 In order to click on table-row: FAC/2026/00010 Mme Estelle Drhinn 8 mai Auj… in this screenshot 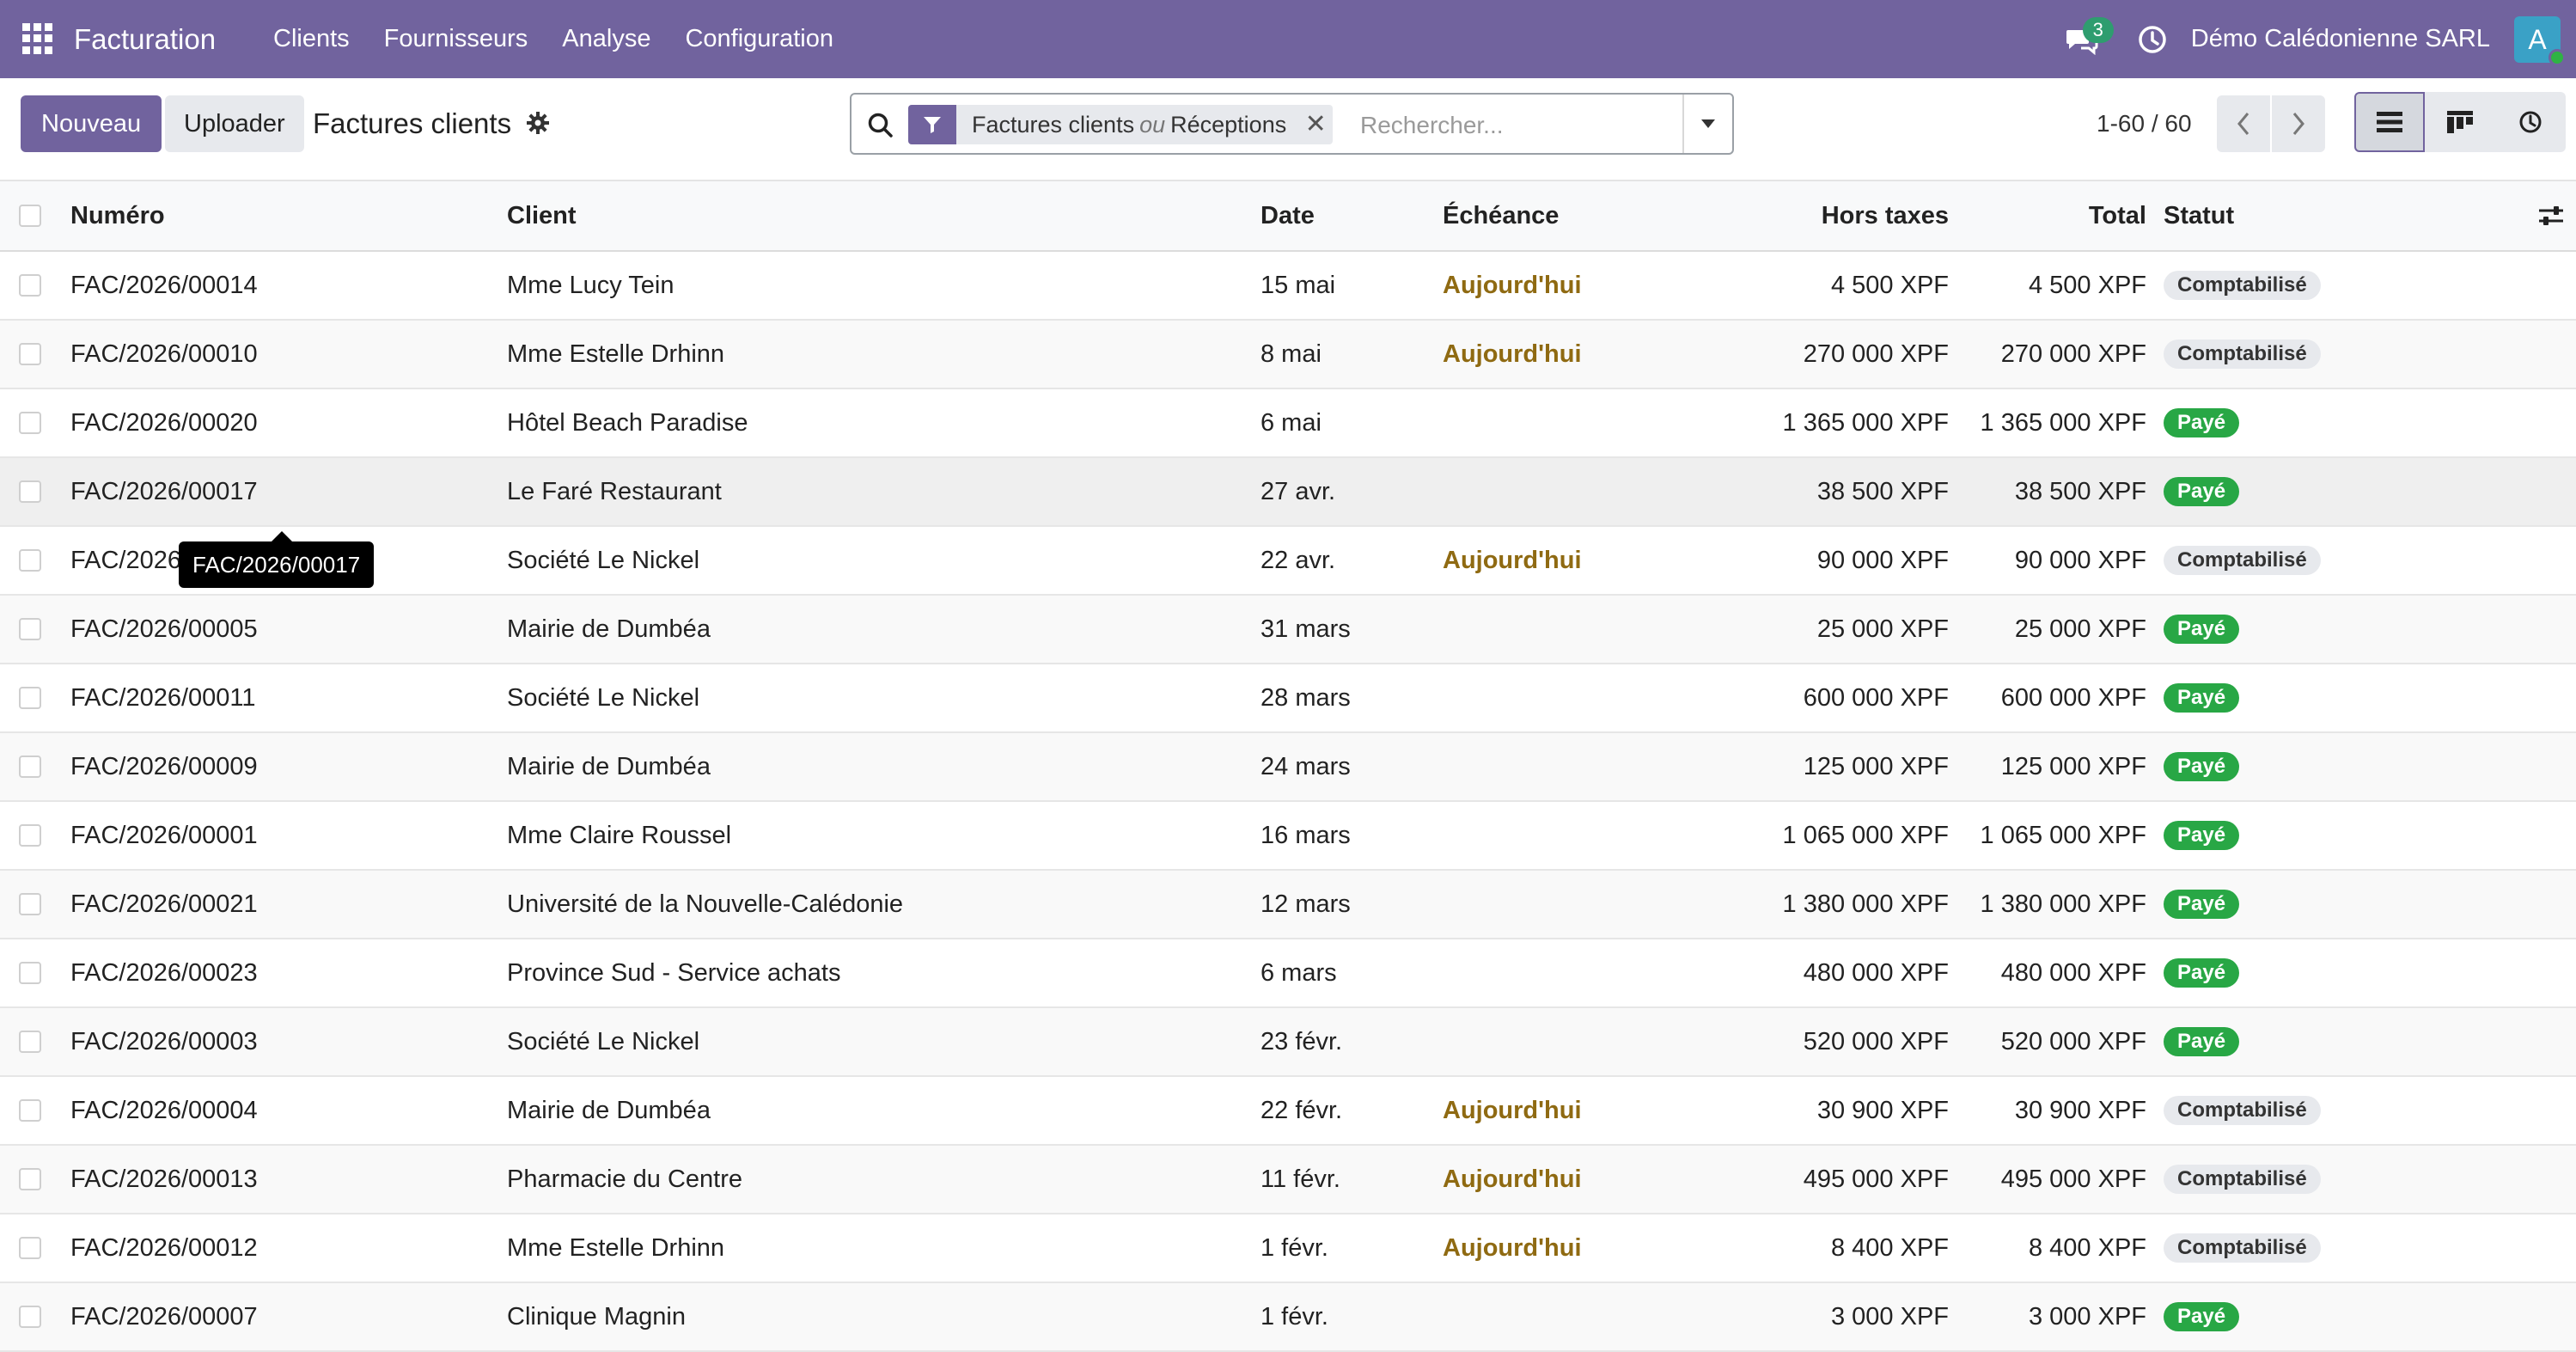, I will do `click(1288, 355)`.